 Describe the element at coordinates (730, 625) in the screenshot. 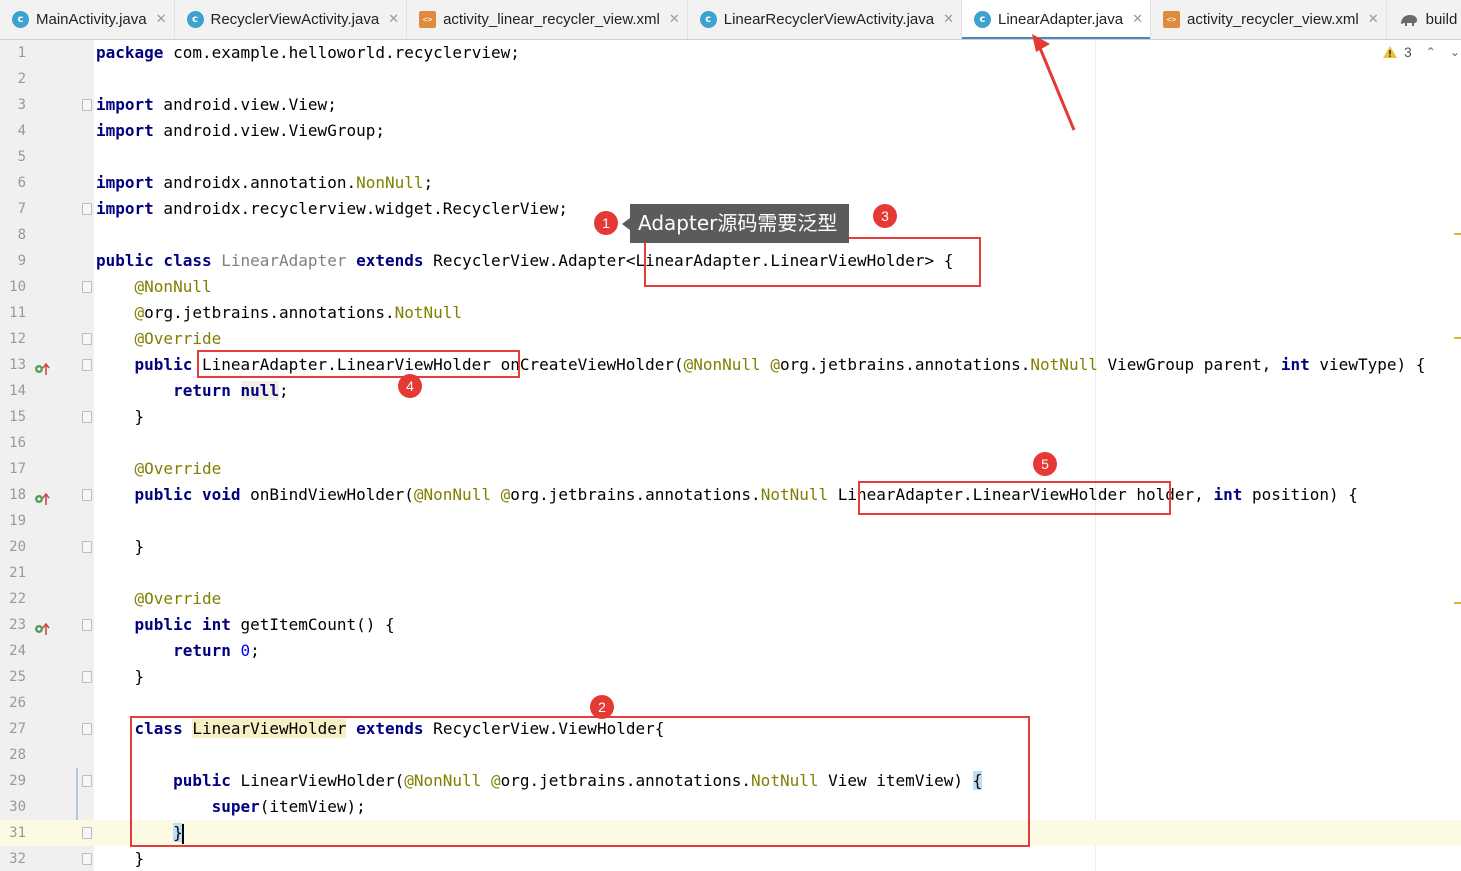

I see `code-line: 23 public int getItemCount() {` at that location.